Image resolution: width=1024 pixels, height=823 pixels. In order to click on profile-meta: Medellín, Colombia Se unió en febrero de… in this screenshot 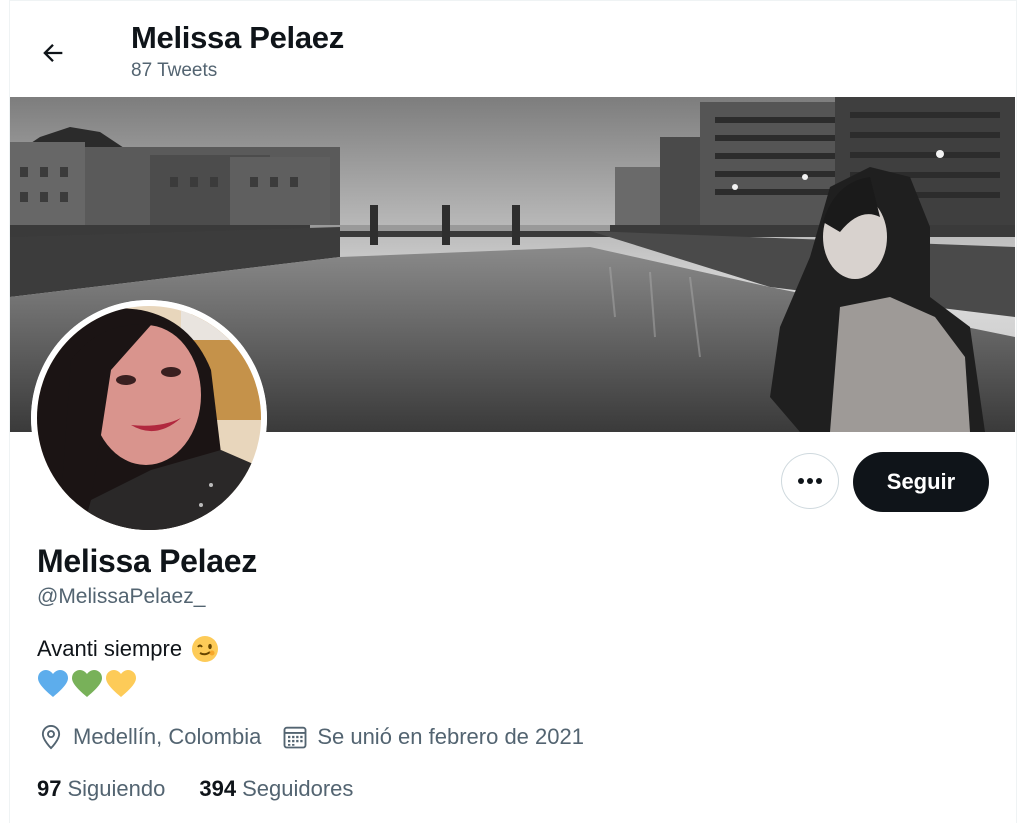, I will do `click(310, 737)`.